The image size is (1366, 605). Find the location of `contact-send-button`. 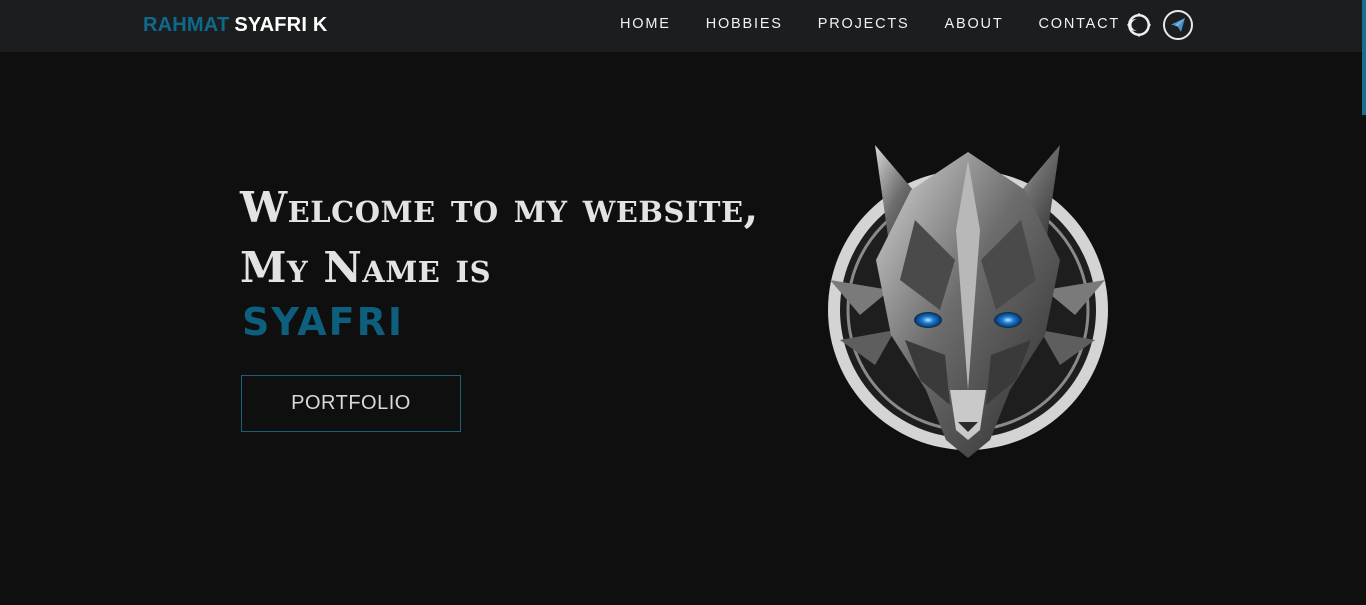

contact-send-button is located at coordinates (1178, 25).